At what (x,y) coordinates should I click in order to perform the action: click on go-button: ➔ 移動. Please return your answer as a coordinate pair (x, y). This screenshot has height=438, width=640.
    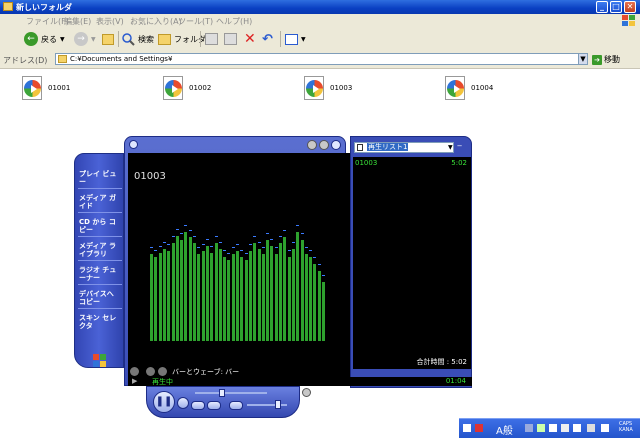
    Looking at the image, I should click on (606, 59).